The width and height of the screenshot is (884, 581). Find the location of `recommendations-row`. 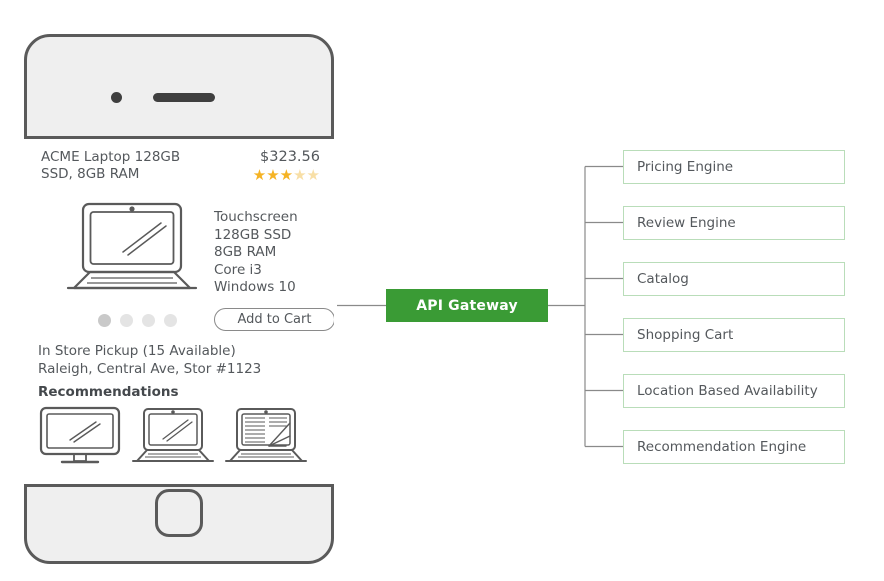

recommendations-row is located at coordinates (173, 436).